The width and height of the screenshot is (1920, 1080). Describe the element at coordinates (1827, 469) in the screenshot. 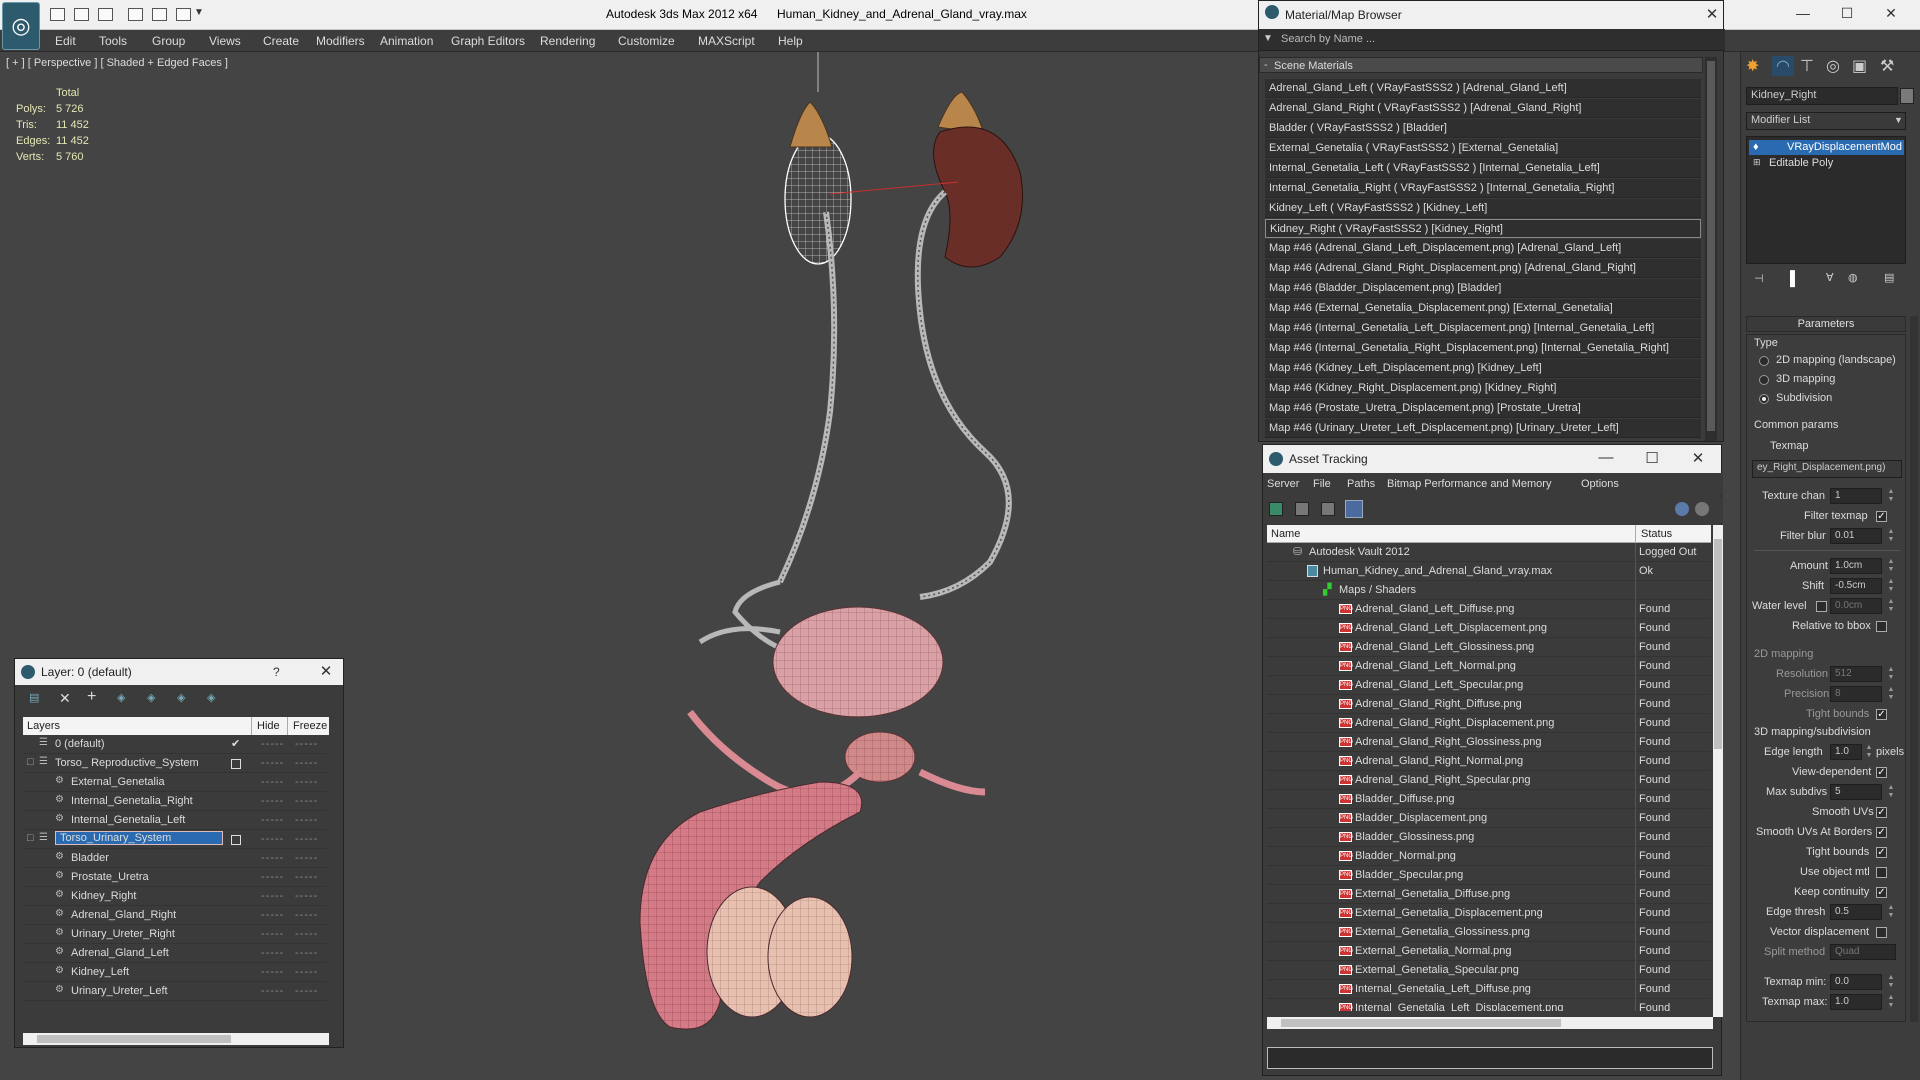

I see `texmap-button: ey_Right_Displacement.png)` at that location.